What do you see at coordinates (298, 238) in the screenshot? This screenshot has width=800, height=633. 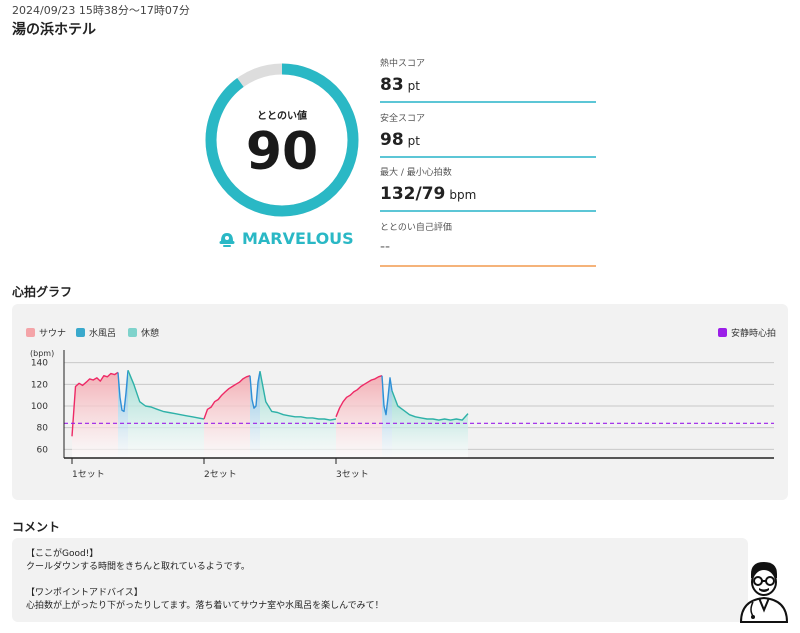 I see `rating-text: MARVELOUS` at bounding box center [298, 238].